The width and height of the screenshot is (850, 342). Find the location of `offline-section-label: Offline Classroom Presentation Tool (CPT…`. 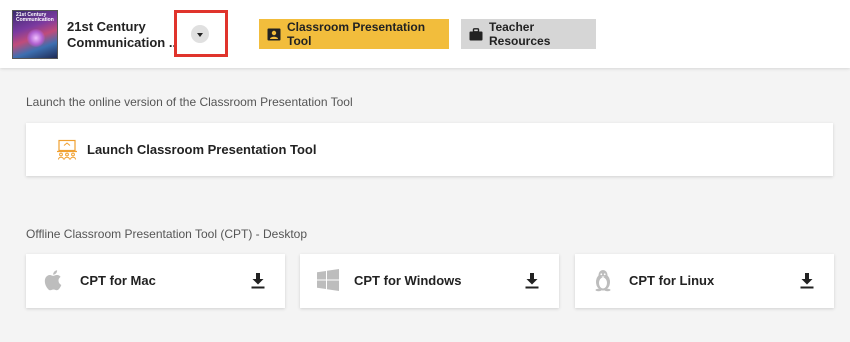

offline-section-label: Offline Classroom Presentation Tool (CPT… is located at coordinates (166, 234).